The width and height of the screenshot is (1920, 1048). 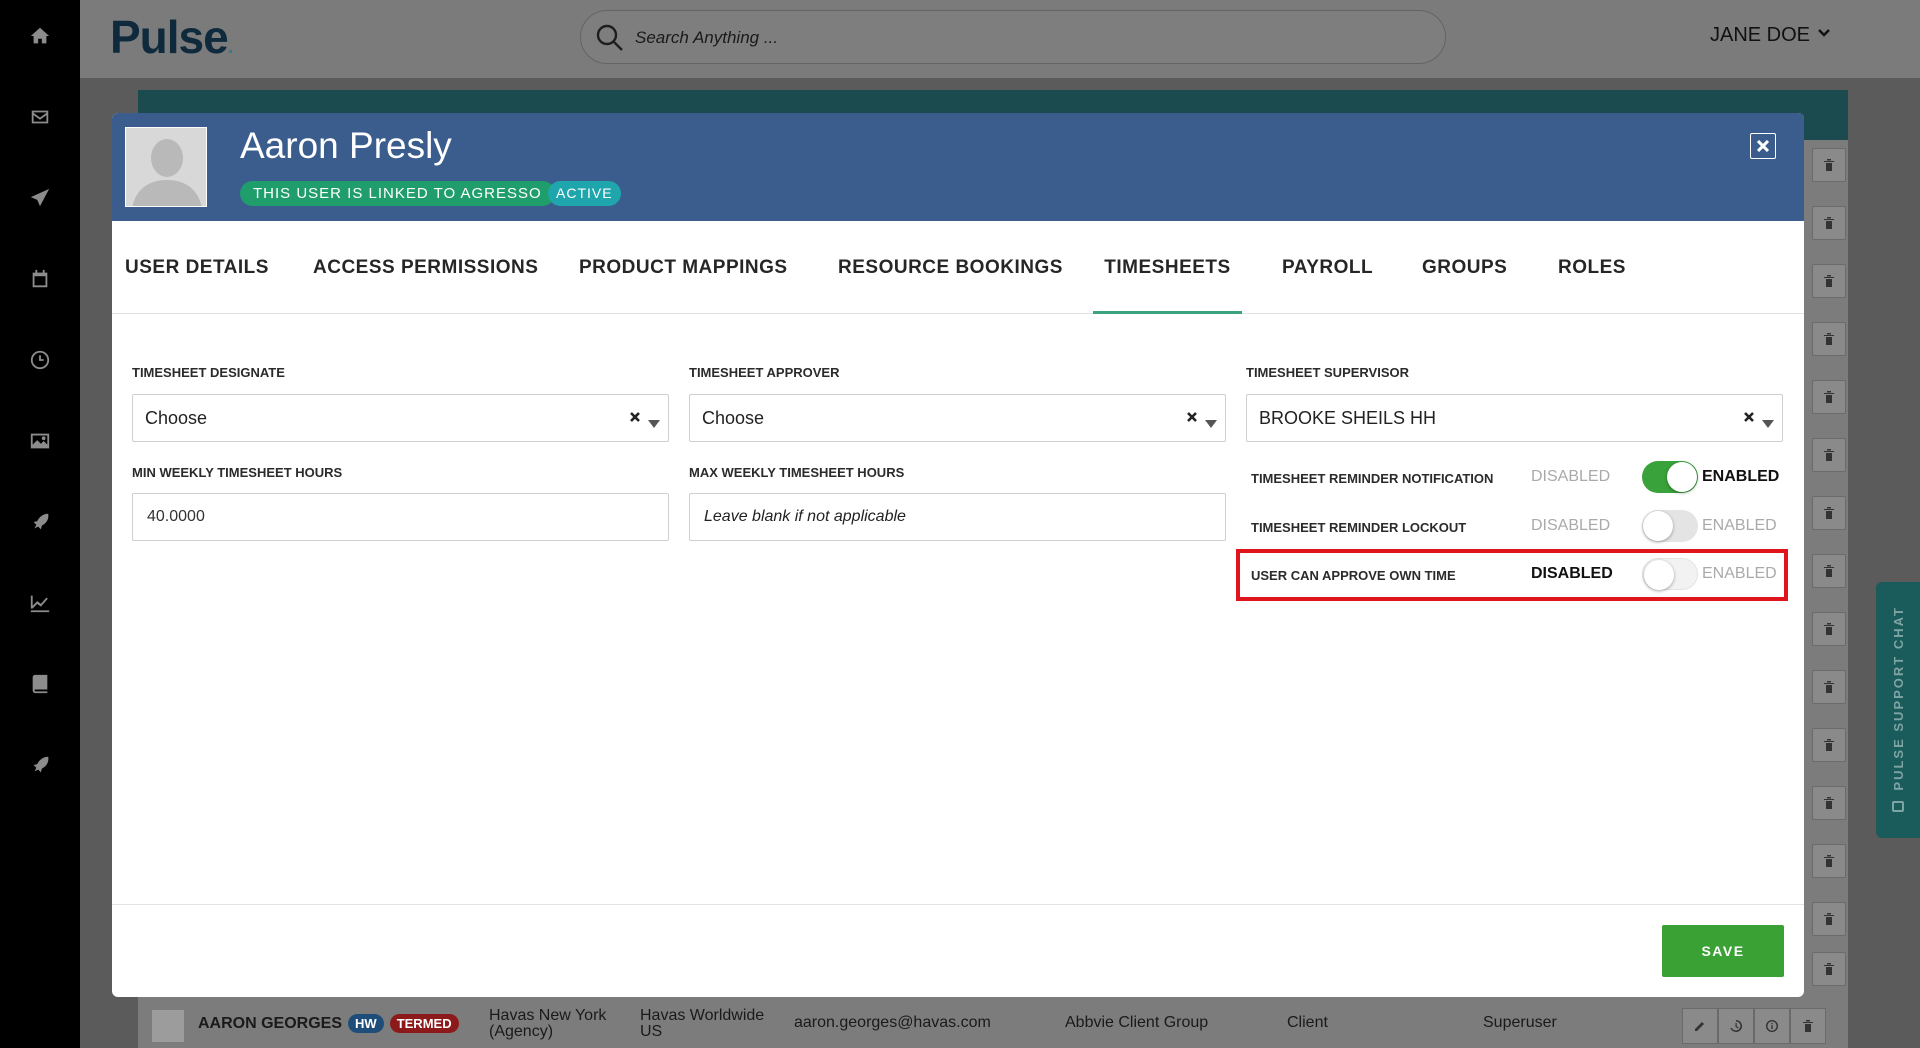 What do you see at coordinates (985, 38) in the screenshot?
I see `search-input` at bounding box center [985, 38].